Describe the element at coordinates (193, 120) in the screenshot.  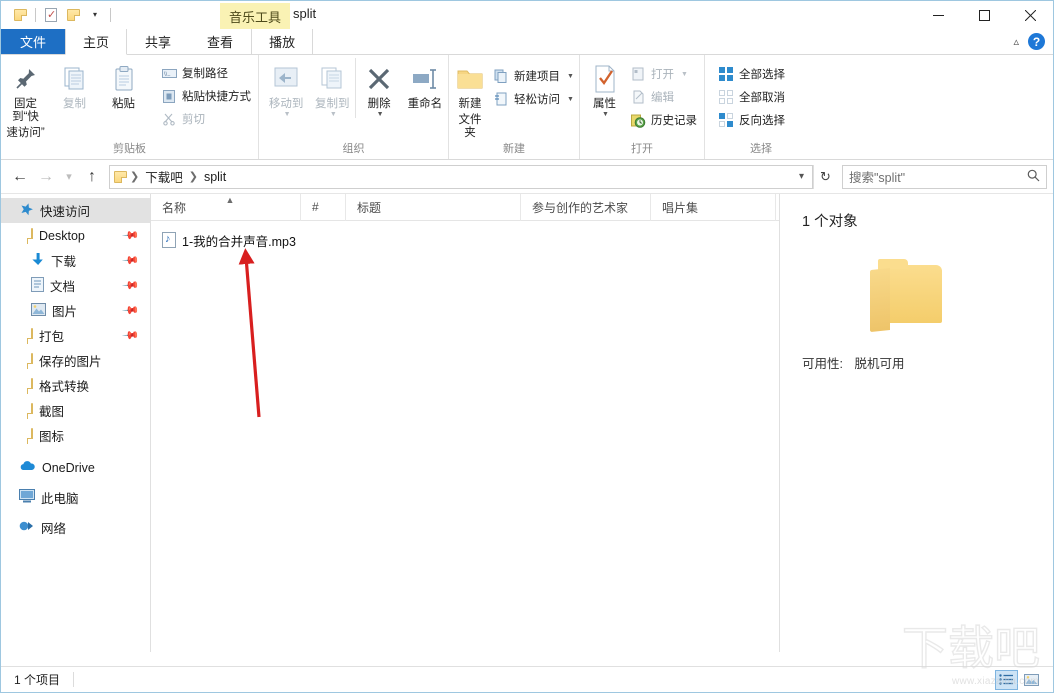
I see `cut-label: 剪切` at that location.